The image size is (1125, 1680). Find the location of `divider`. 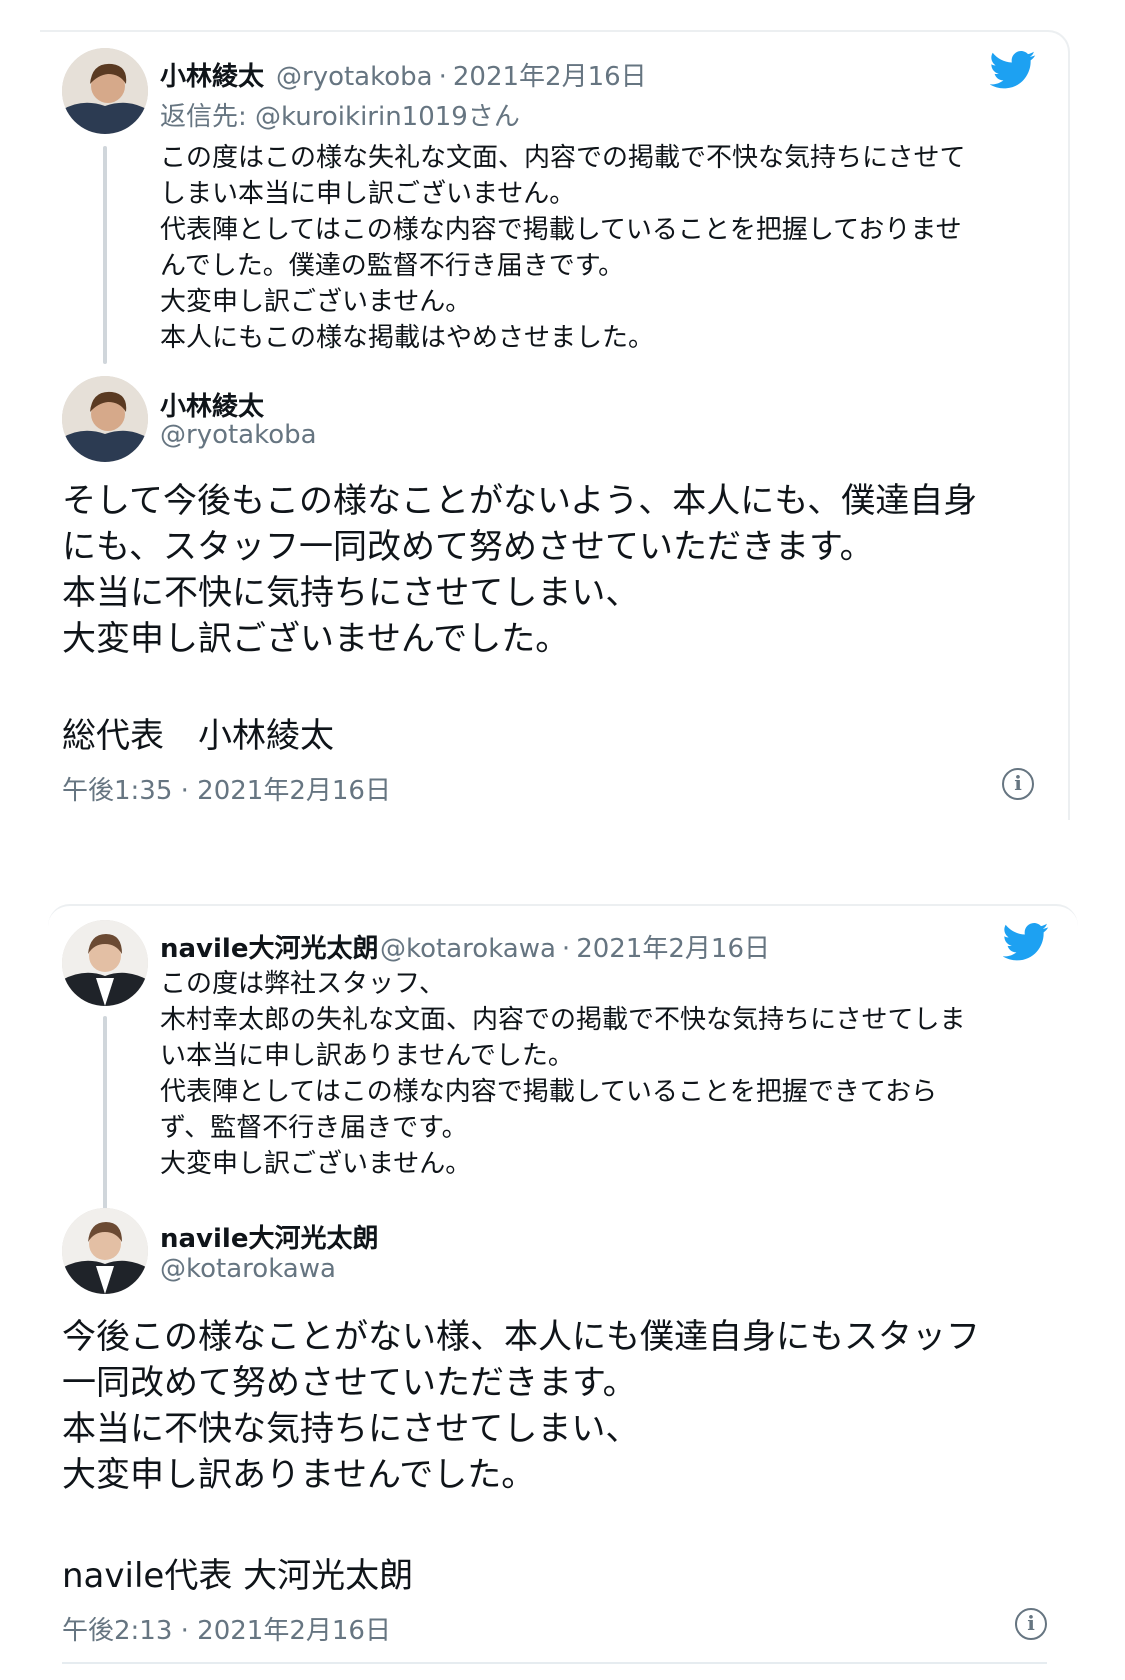

divider is located at coordinates (554, 1663).